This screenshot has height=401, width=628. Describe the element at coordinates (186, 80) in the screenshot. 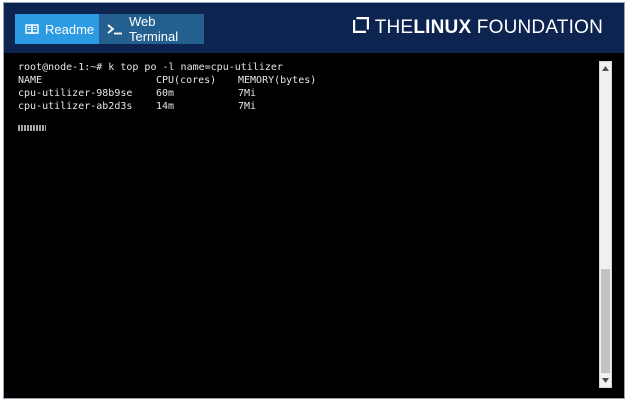

I see `column-header-cpu: CPU(cores)` at that location.